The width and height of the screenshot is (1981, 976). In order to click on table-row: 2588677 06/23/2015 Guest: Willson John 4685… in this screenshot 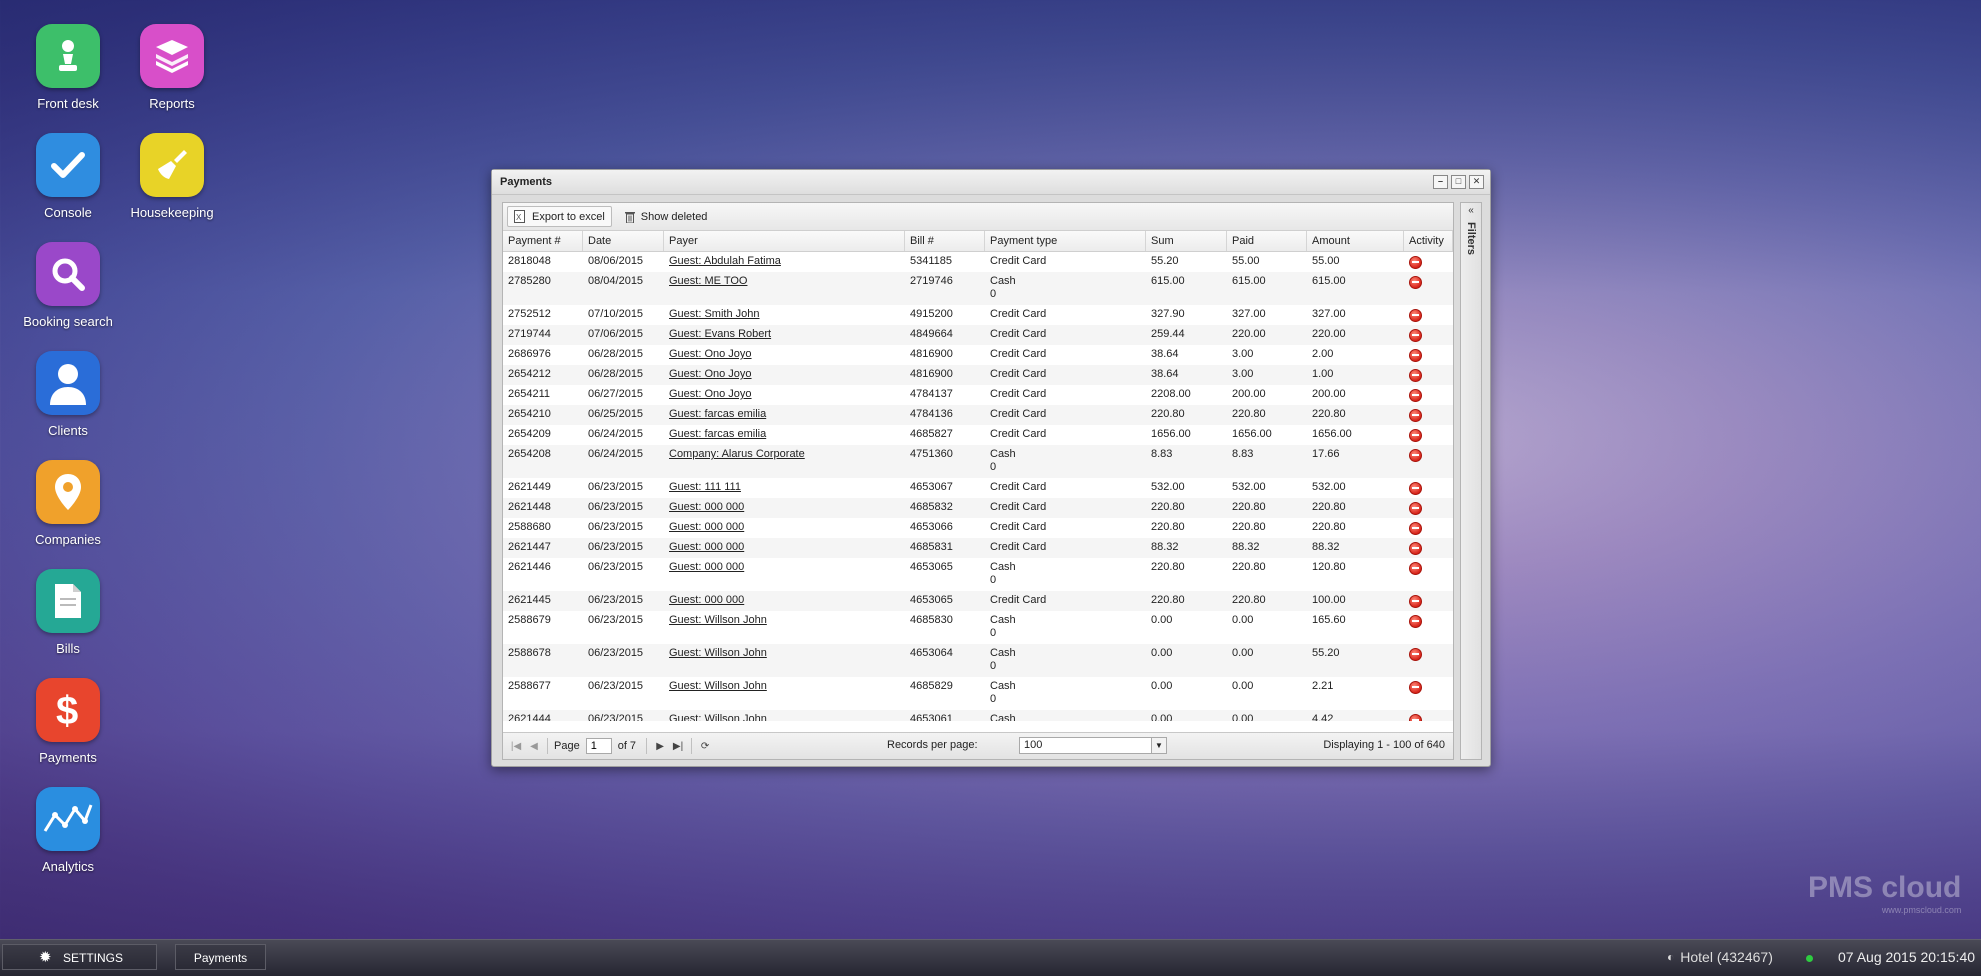, I will do `click(978, 693)`.